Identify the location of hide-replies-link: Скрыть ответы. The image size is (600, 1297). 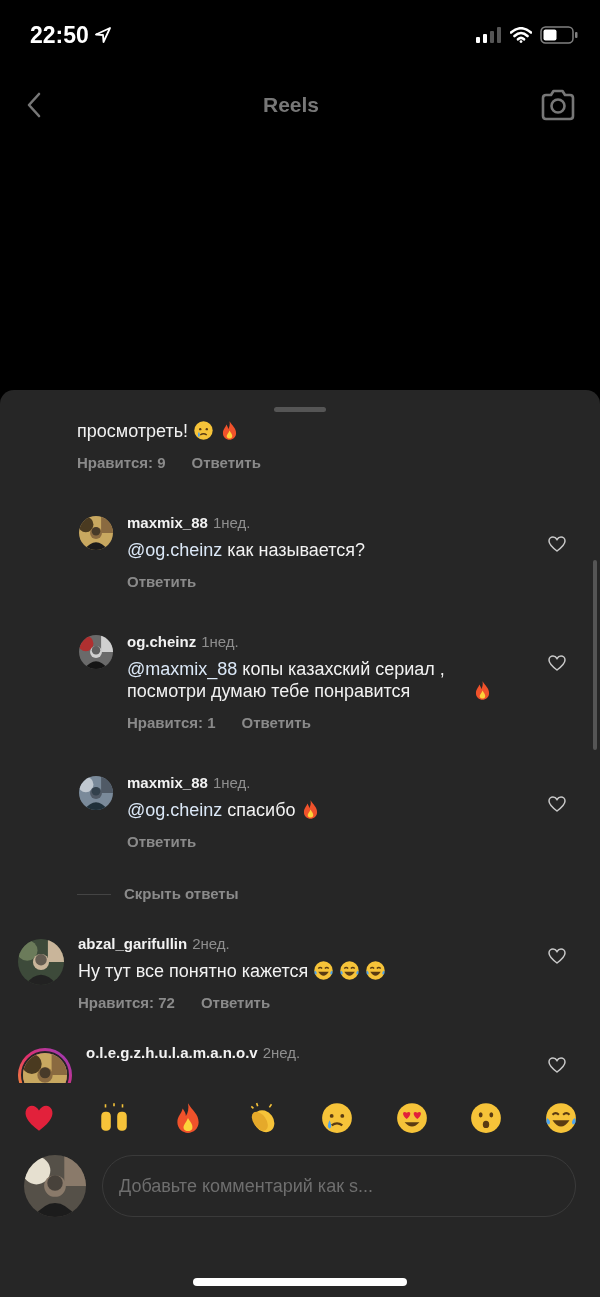
(181, 894).